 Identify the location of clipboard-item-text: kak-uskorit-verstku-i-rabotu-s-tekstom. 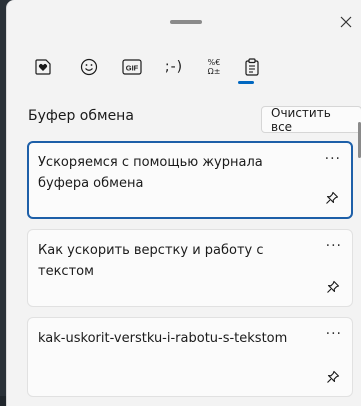
(163, 338).